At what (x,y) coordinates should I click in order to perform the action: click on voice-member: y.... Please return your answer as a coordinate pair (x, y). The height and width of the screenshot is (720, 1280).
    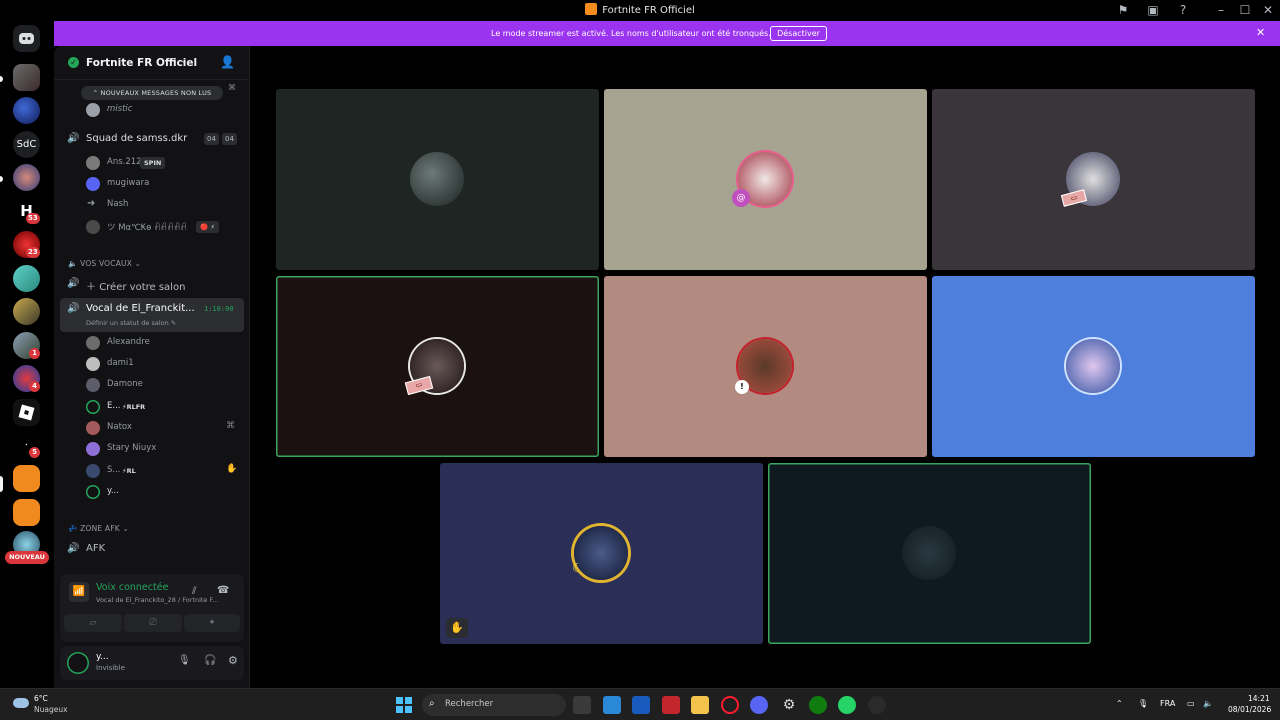
    Looking at the image, I should click on (152, 492).